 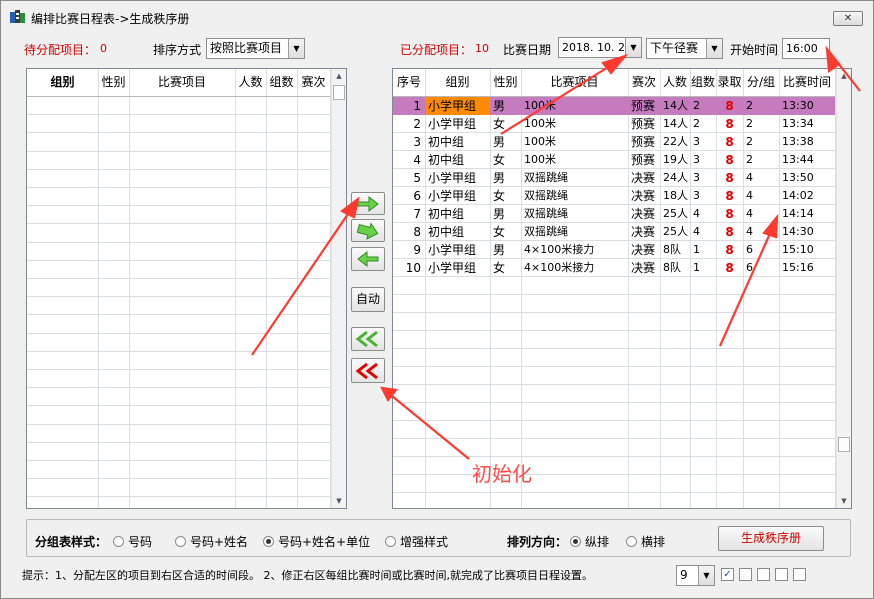 What do you see at coordinates (368, 299) in the screenshot?
I see `auto-button: 自动` at bounding box center [368, 299].